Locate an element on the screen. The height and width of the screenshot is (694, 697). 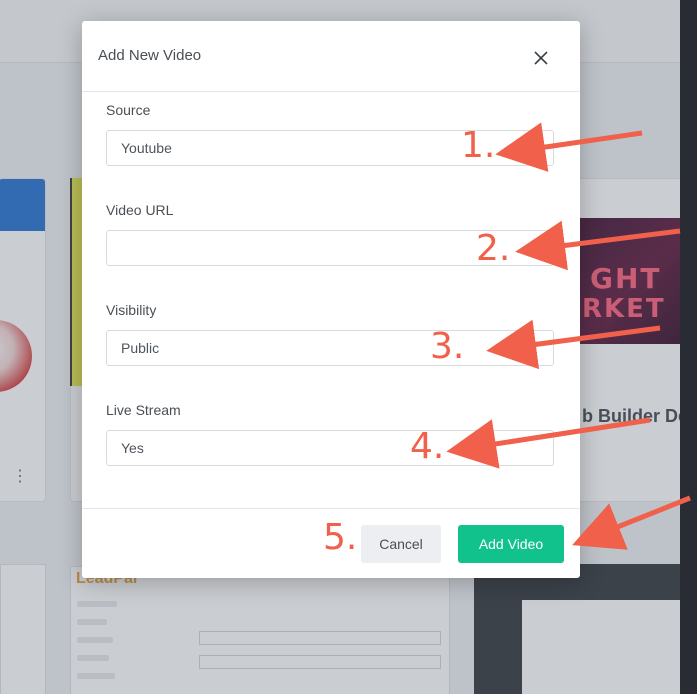
step-number-4: 4. is located at coordinates (427, 446).